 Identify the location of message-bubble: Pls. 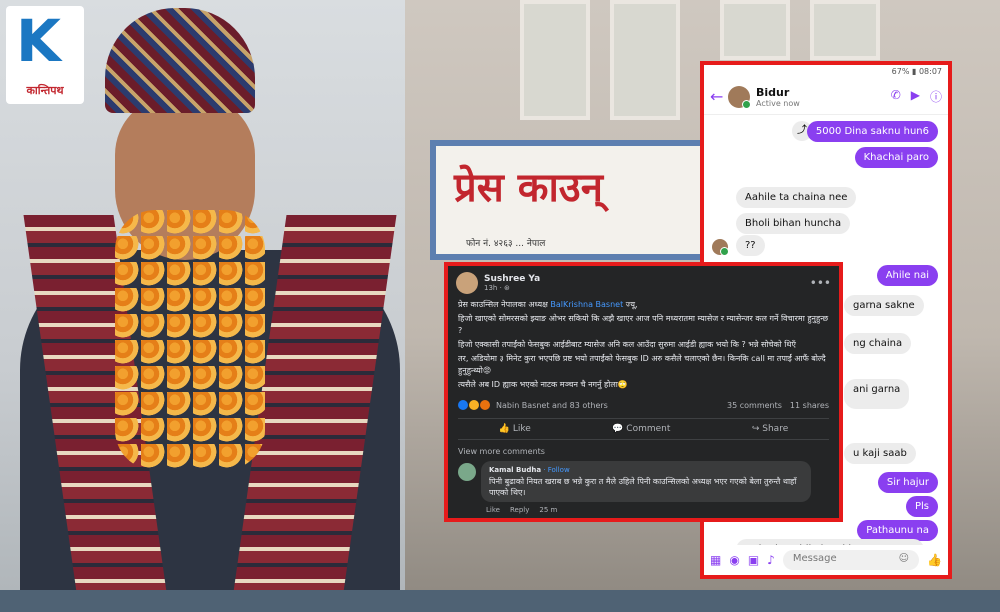
(921, 506).